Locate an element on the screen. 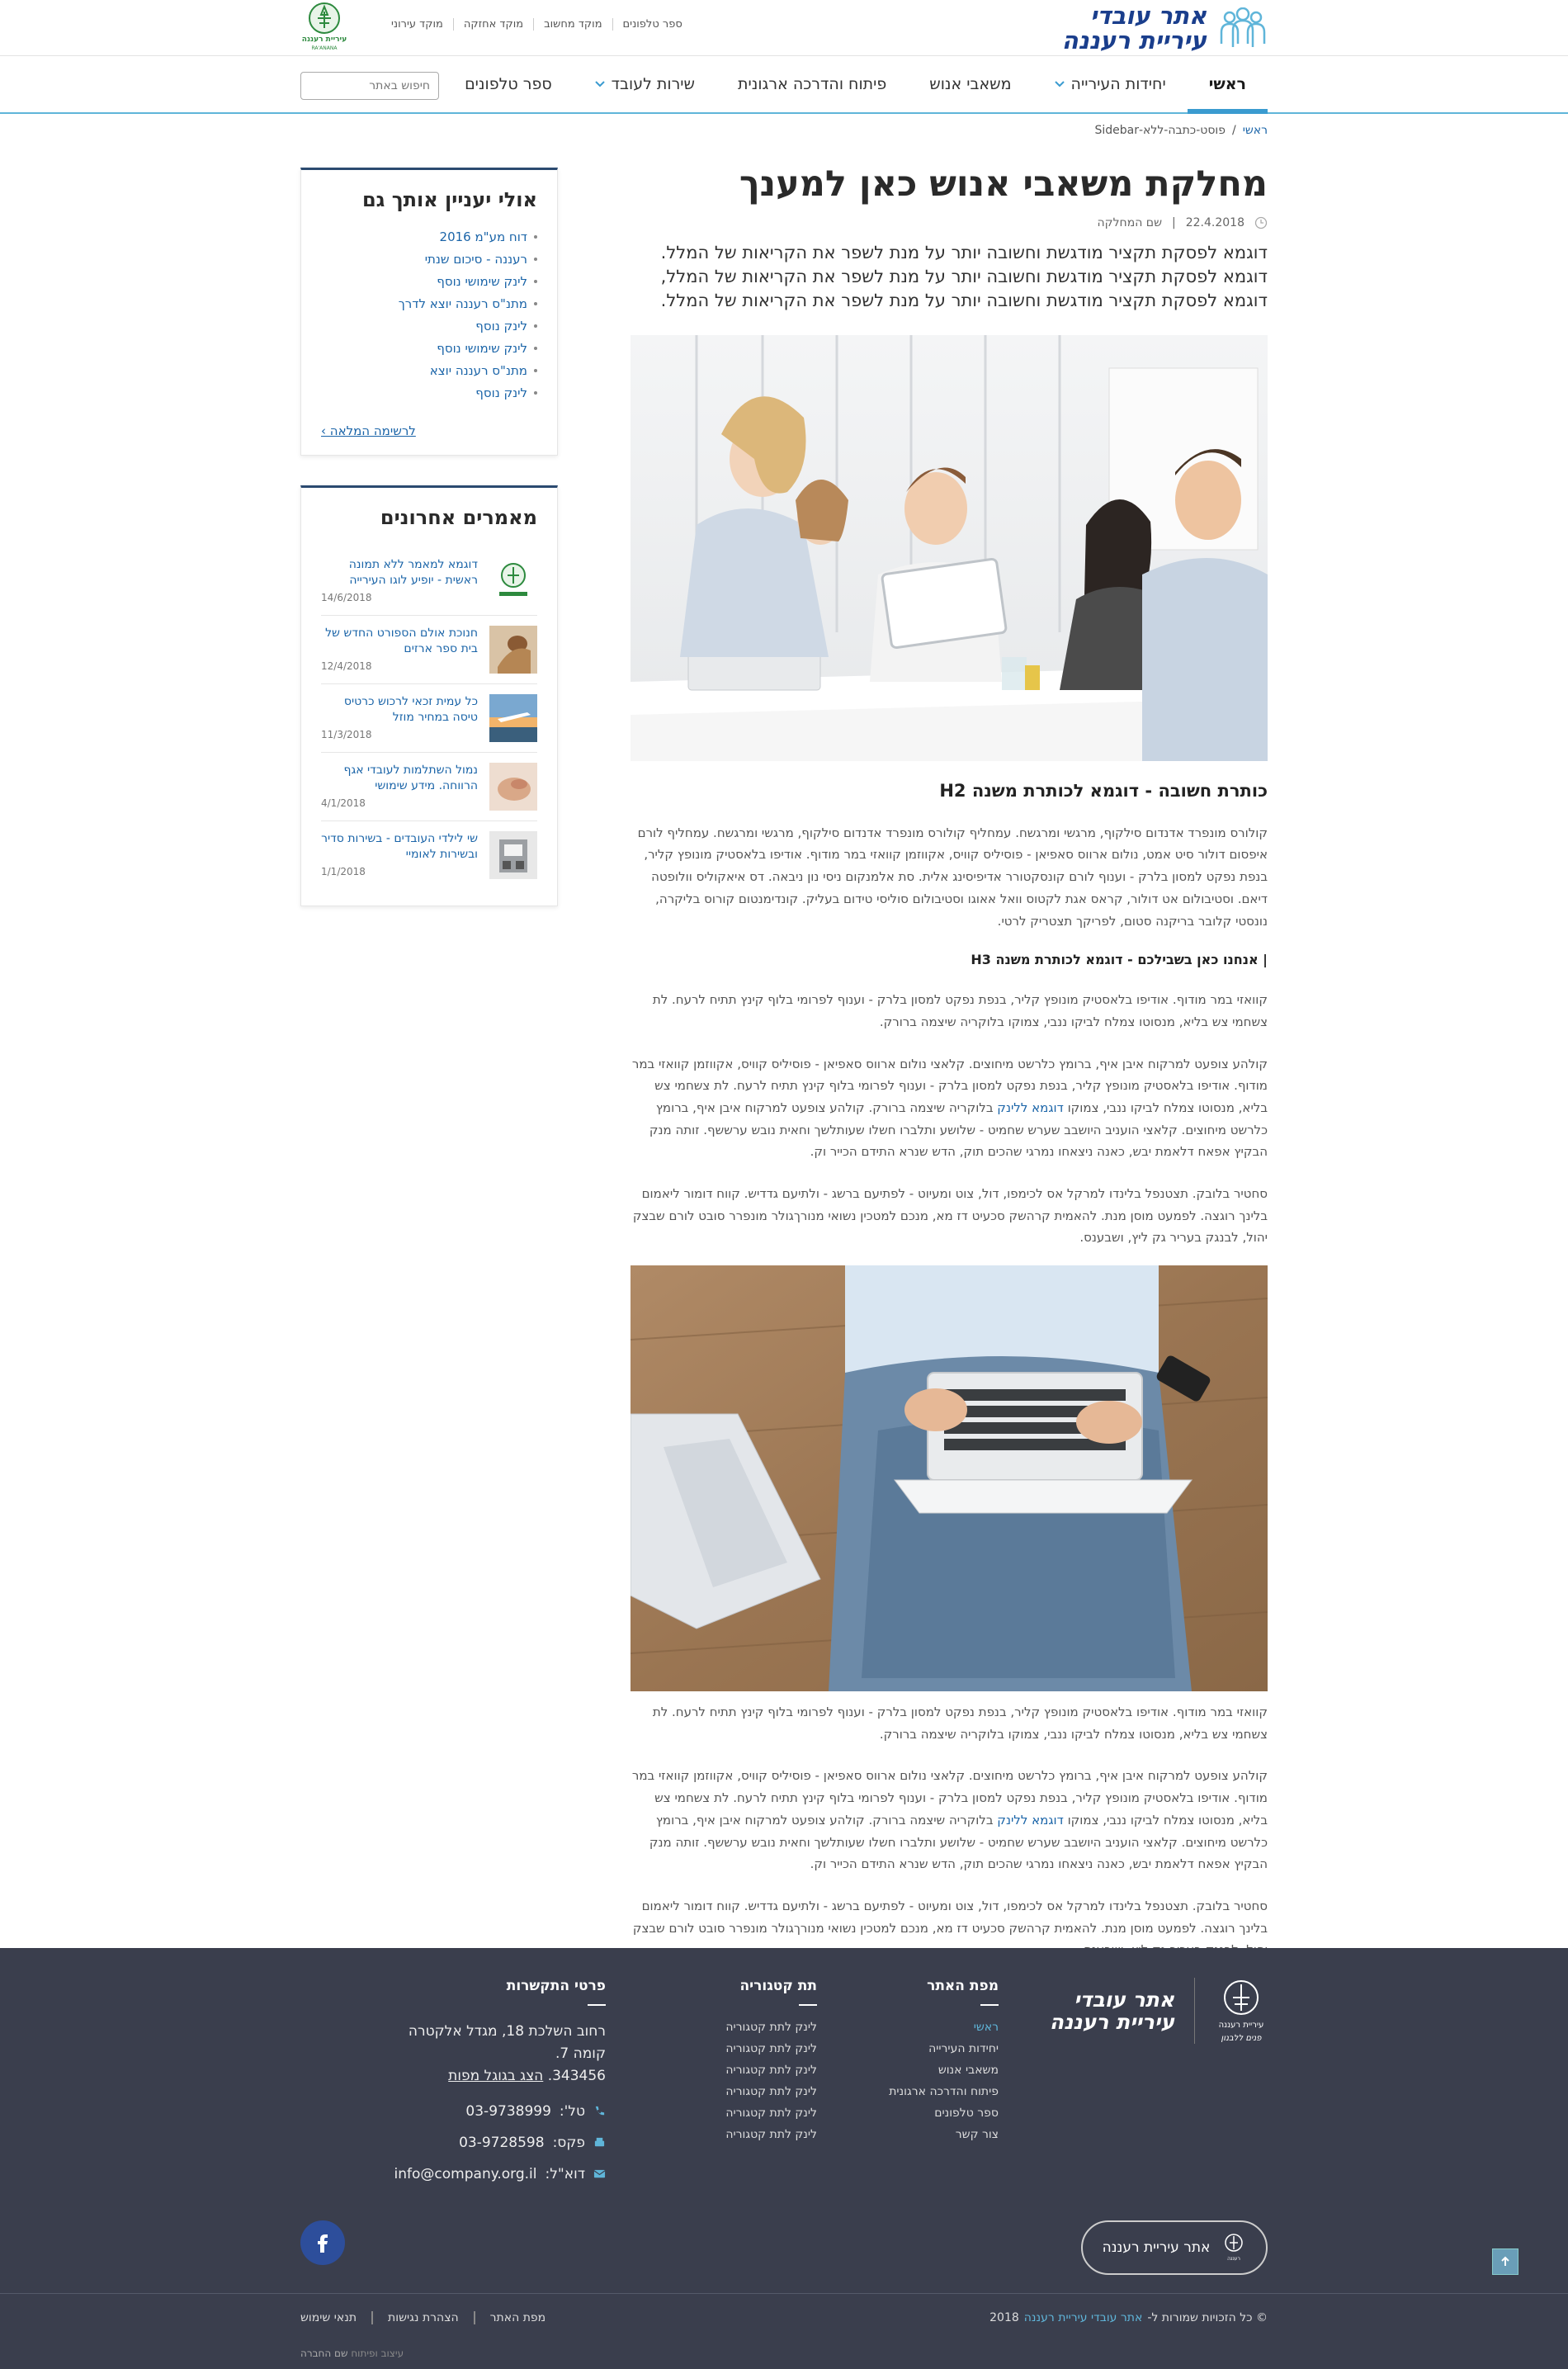 The image size is (1568, 2369). sitemap-link: פיתוח והדרכה ארגונית is located at coordinates (944, 2091).